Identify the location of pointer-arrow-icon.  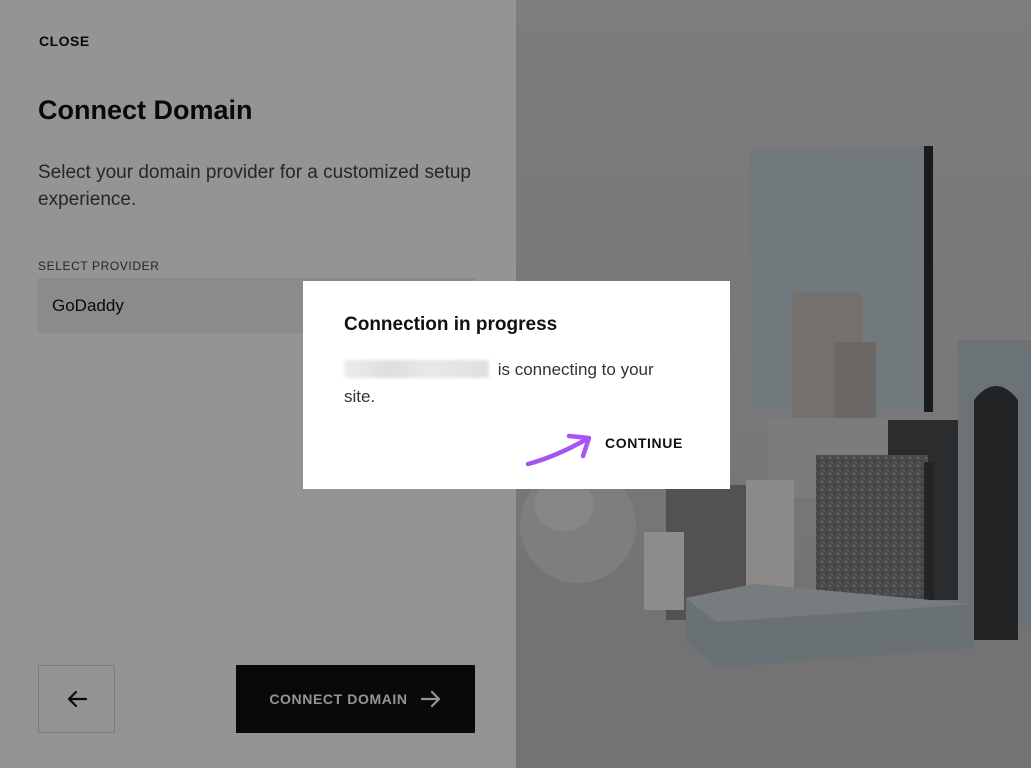
(558, 450).